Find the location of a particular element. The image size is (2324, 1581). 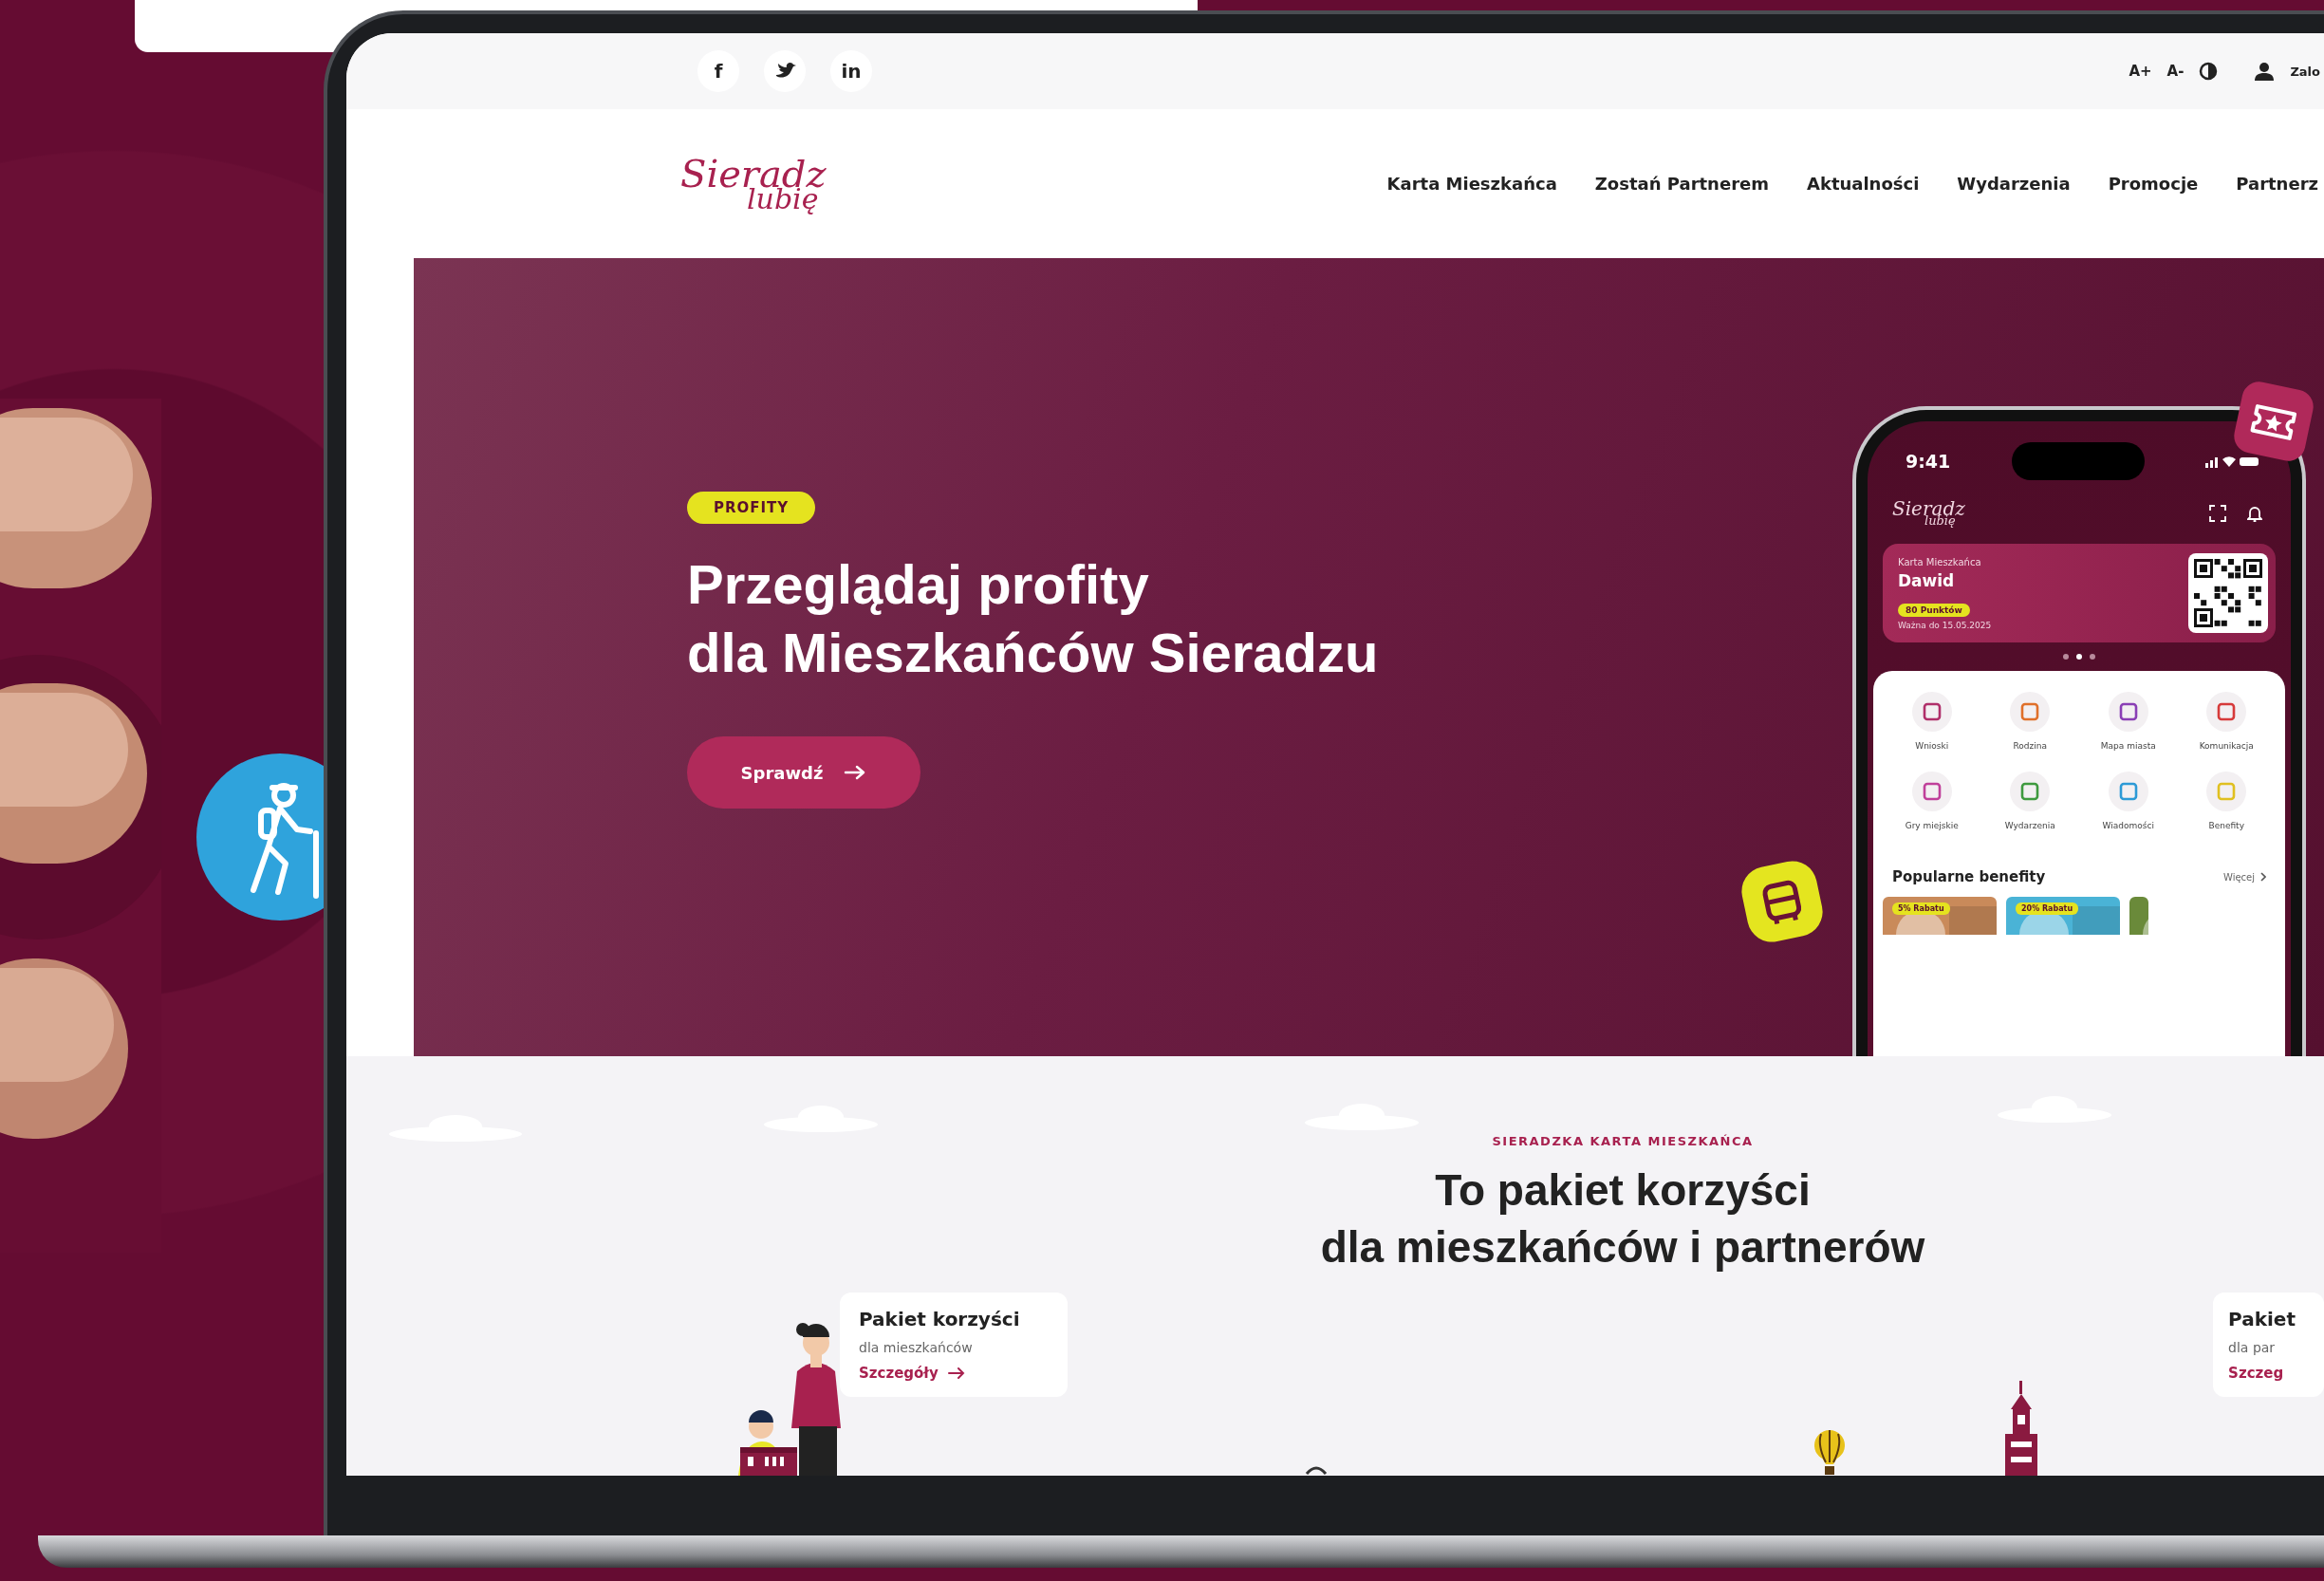

tag: PROFITY is located at coordinates (752, 508).